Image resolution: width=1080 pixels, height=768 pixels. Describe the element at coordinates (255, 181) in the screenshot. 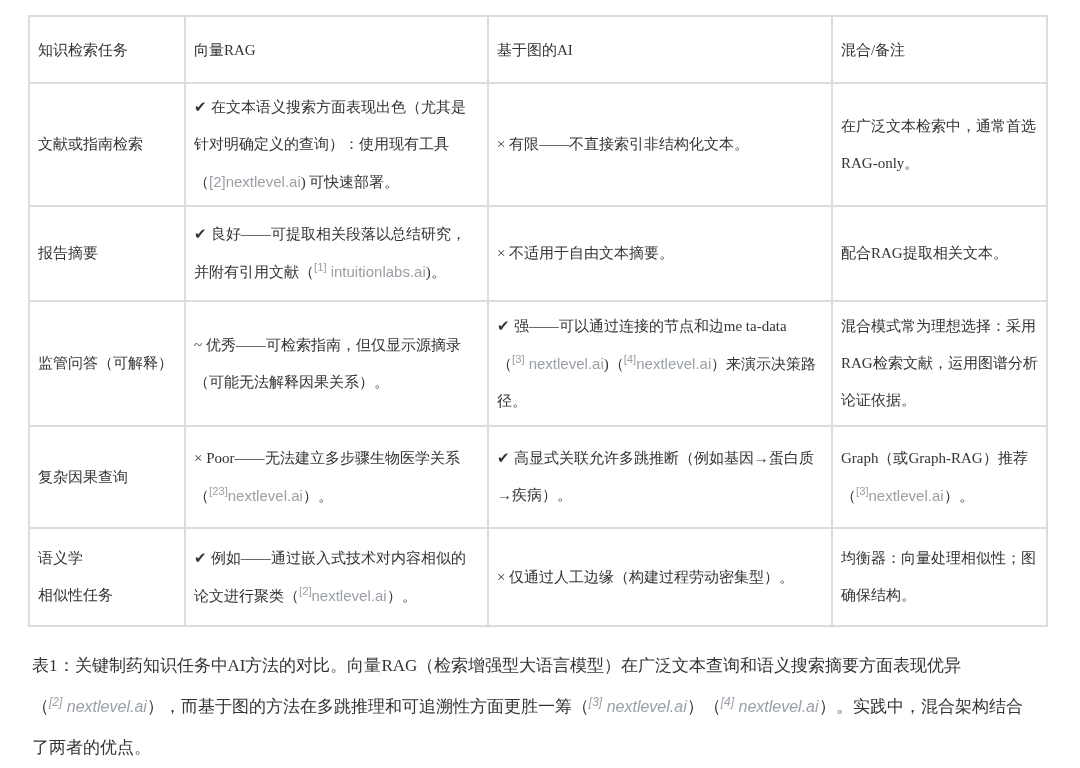

I see `citation-link: [2]nextlevel.ai` at that location.